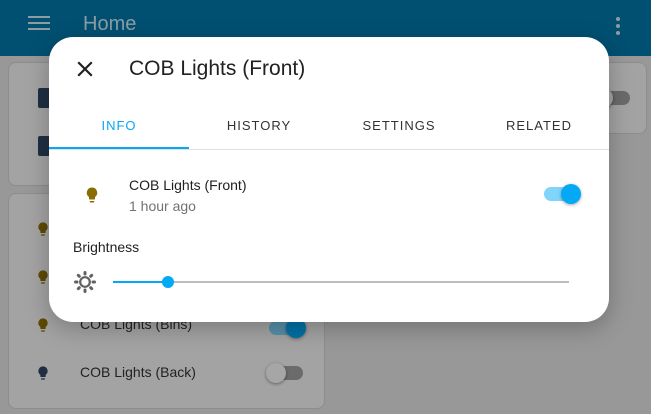  What do you see at coordinates (92, 195) in the screenshot?
I see `lightbulb-icon` at bounding box center [92, 195].